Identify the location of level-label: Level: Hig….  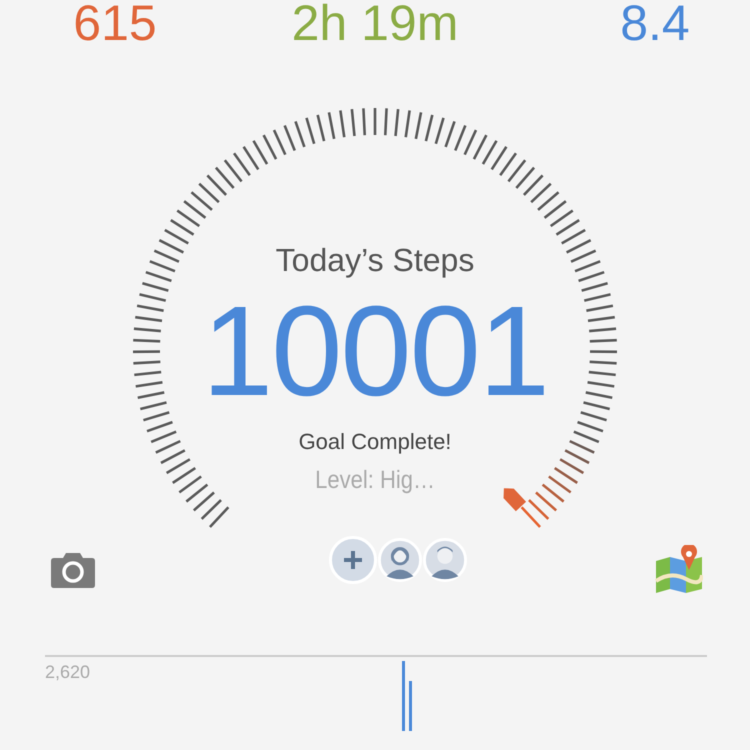
(375, 480).